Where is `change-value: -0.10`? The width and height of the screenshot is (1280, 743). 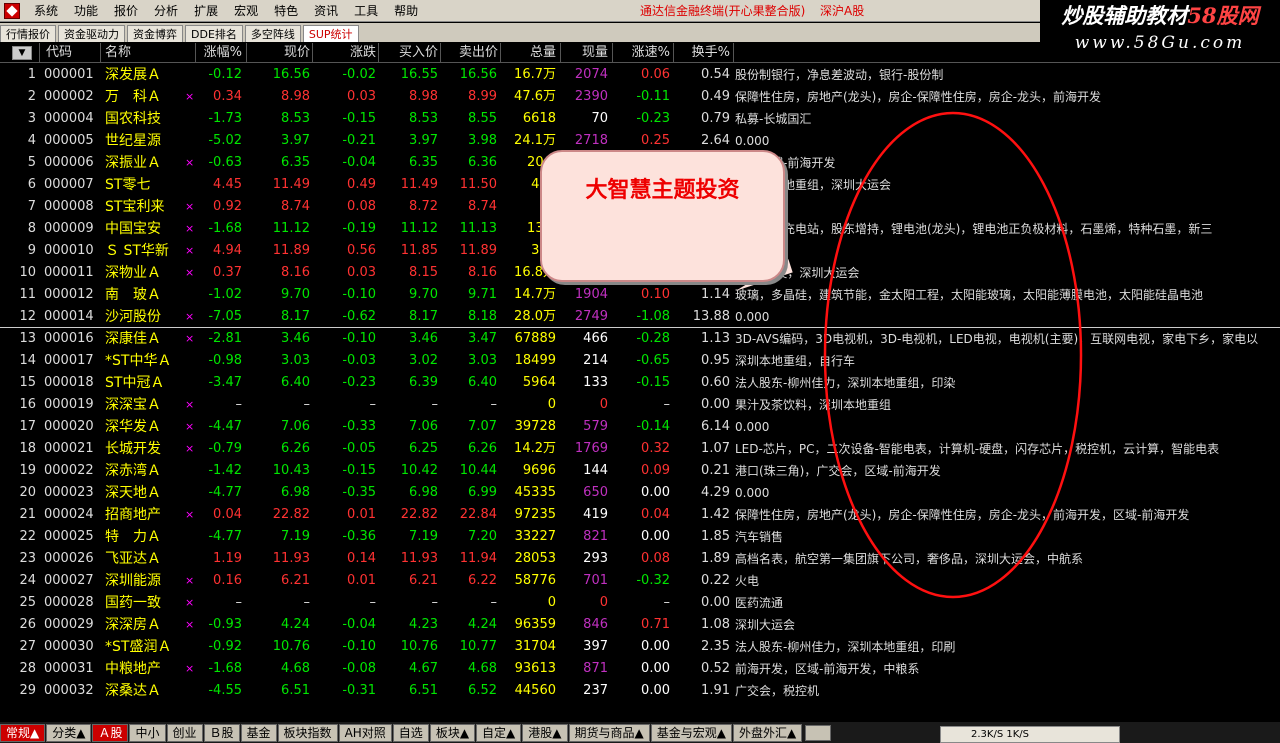
change-value: -0.10 is located at coordinates (359, 294).